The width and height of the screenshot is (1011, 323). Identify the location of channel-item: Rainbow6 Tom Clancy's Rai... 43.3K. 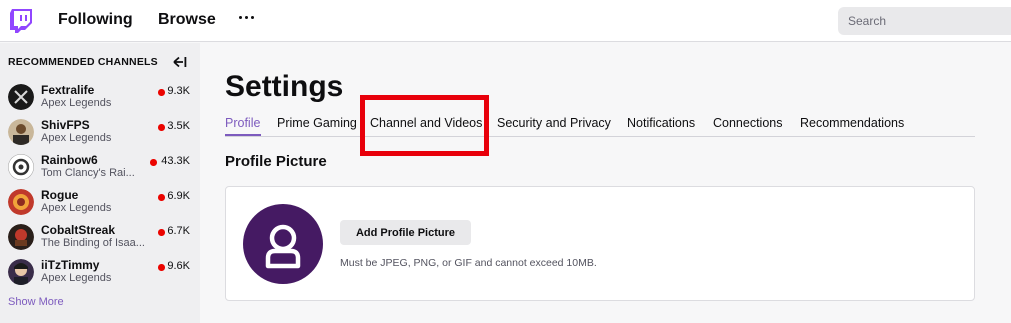
(100, 168).